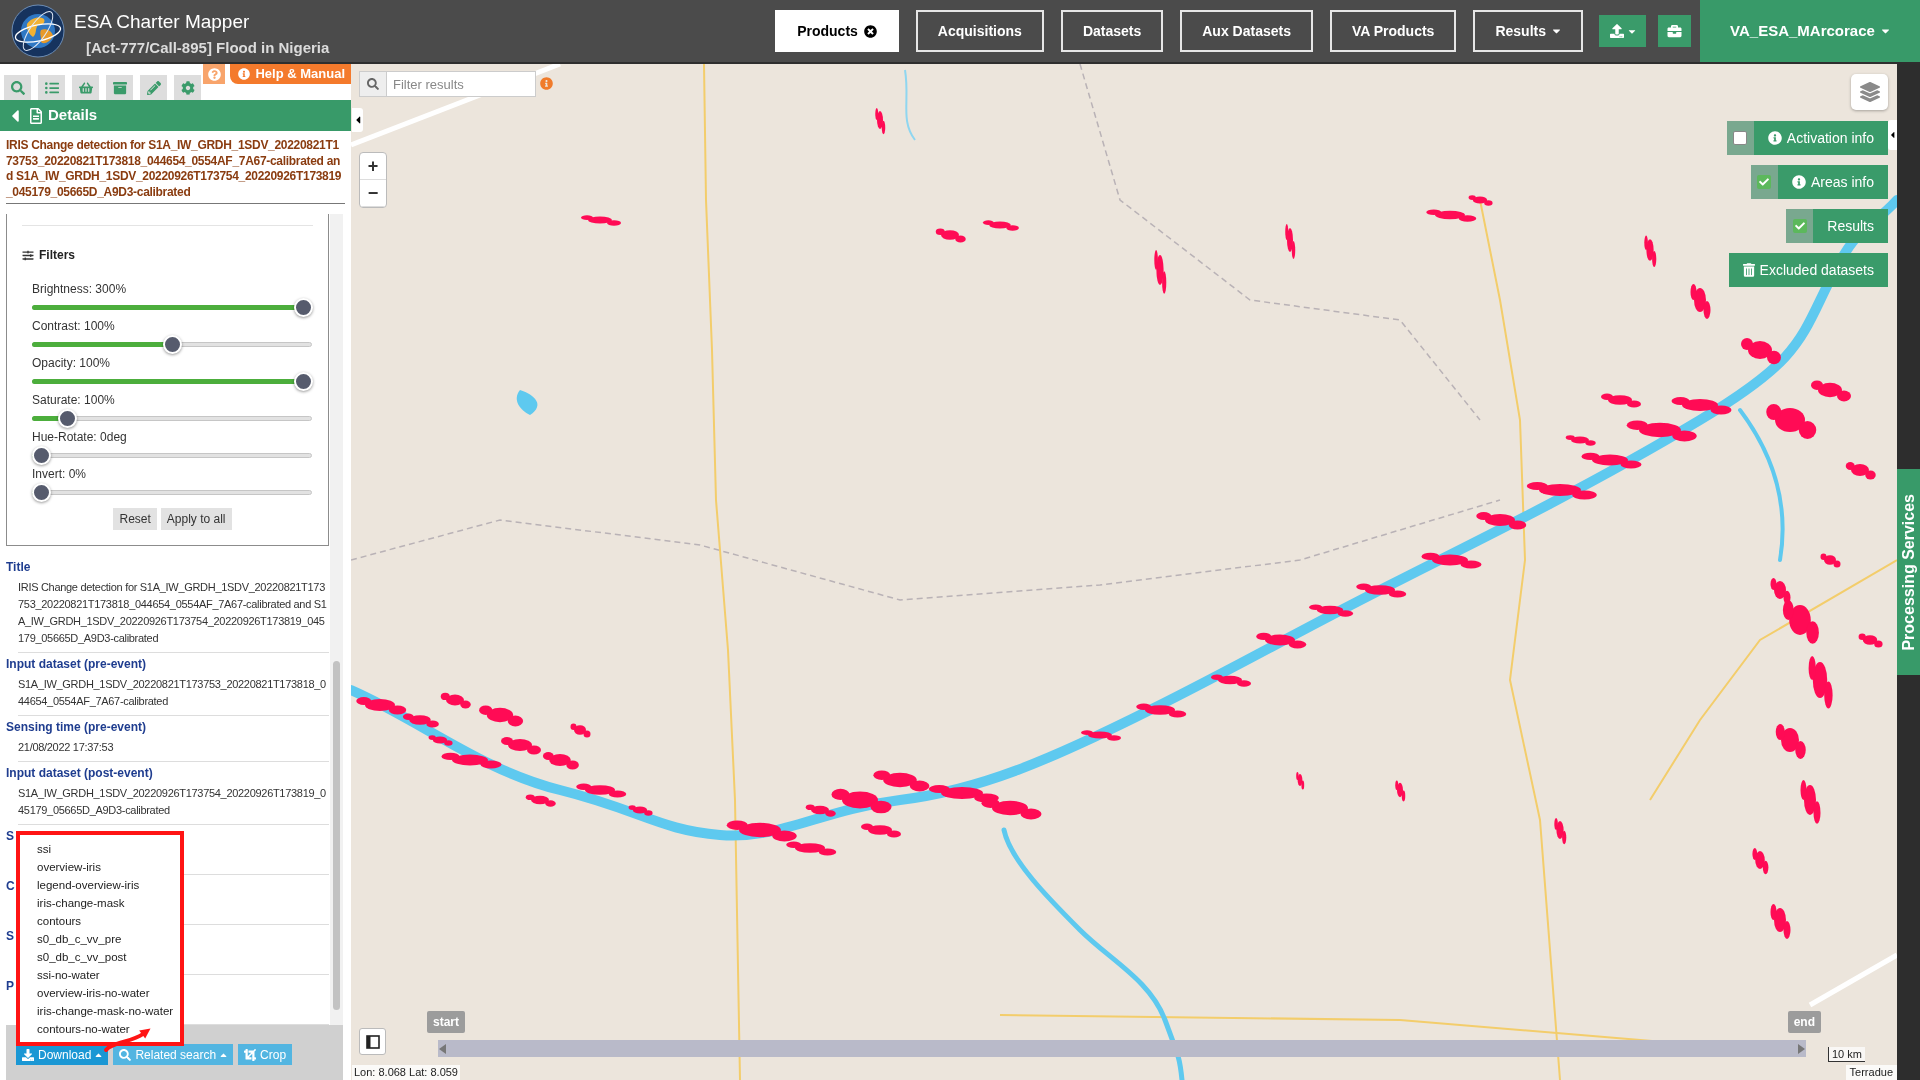  I want to click on menu-item: legend-overview-iris, so click(100, 885).